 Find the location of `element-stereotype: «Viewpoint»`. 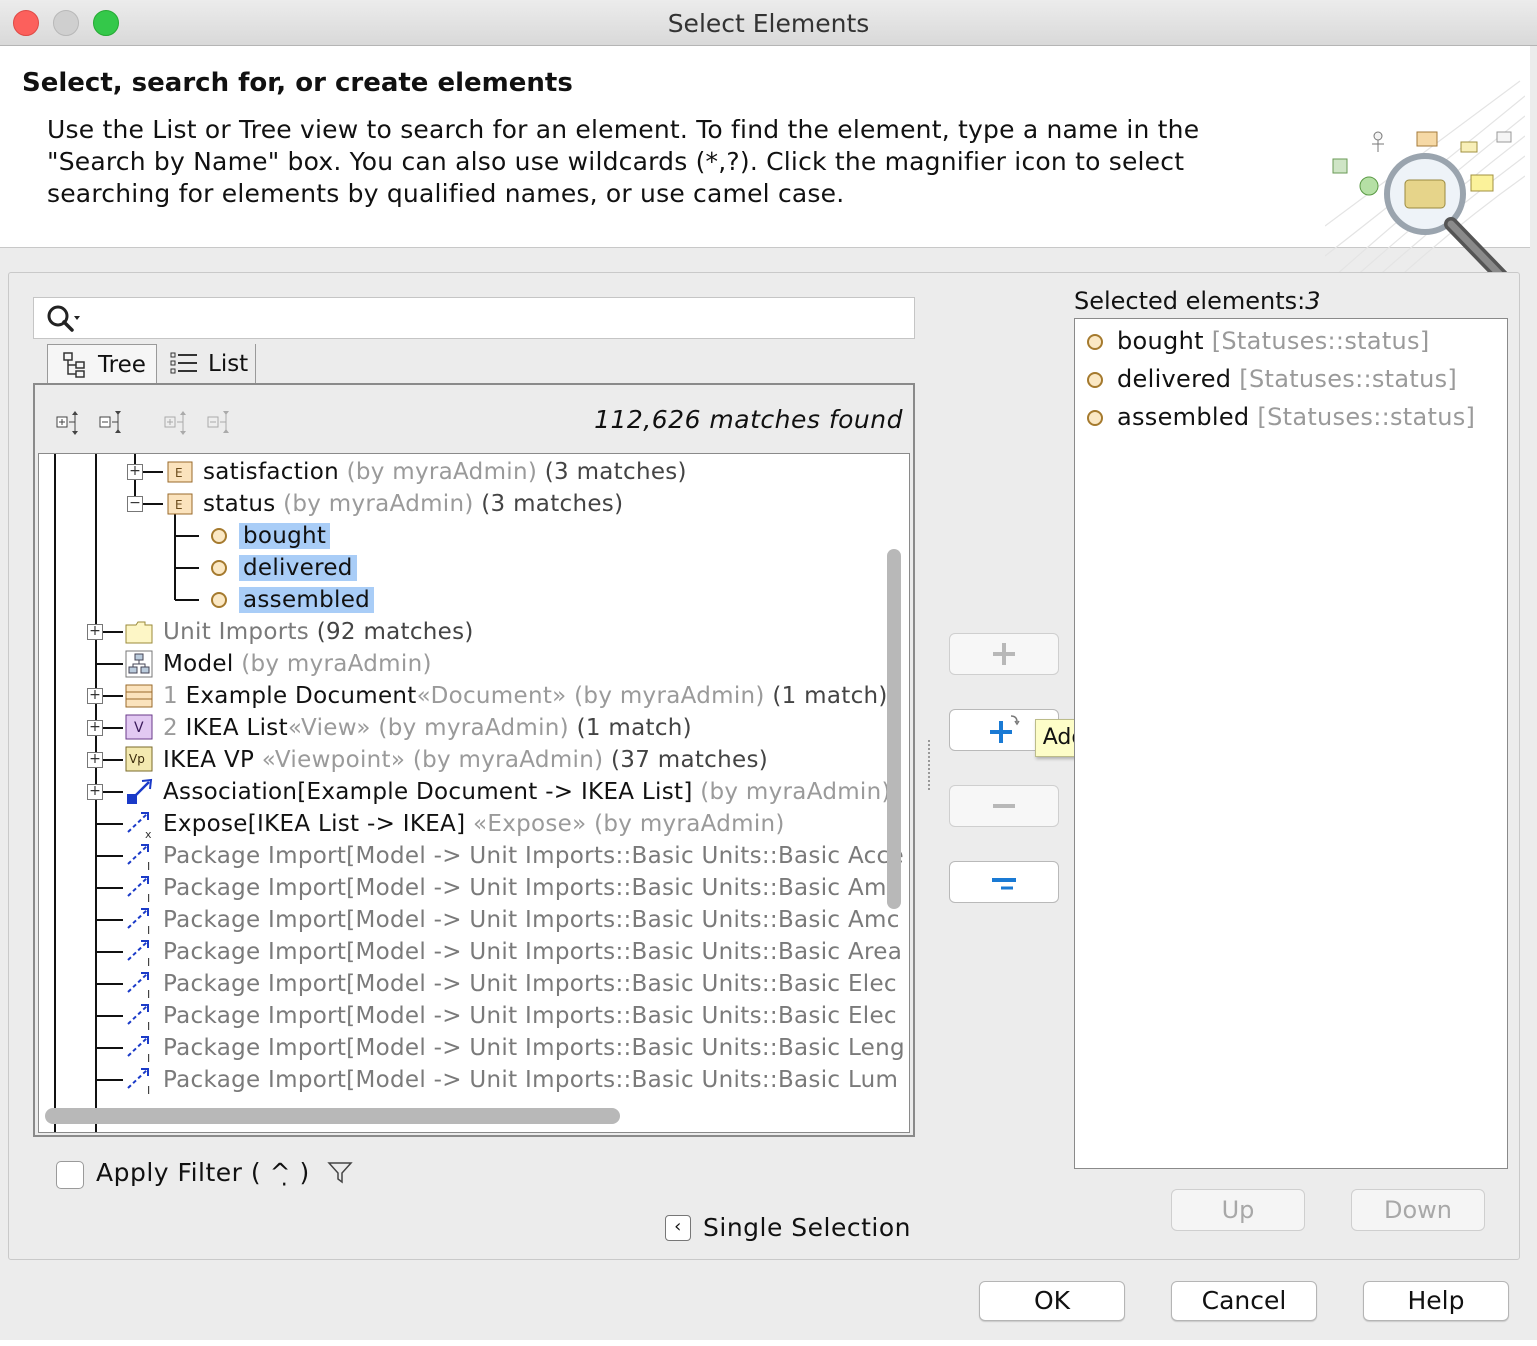

element-stereotype: «Viewpoint» is located at coordinates (333, 760).